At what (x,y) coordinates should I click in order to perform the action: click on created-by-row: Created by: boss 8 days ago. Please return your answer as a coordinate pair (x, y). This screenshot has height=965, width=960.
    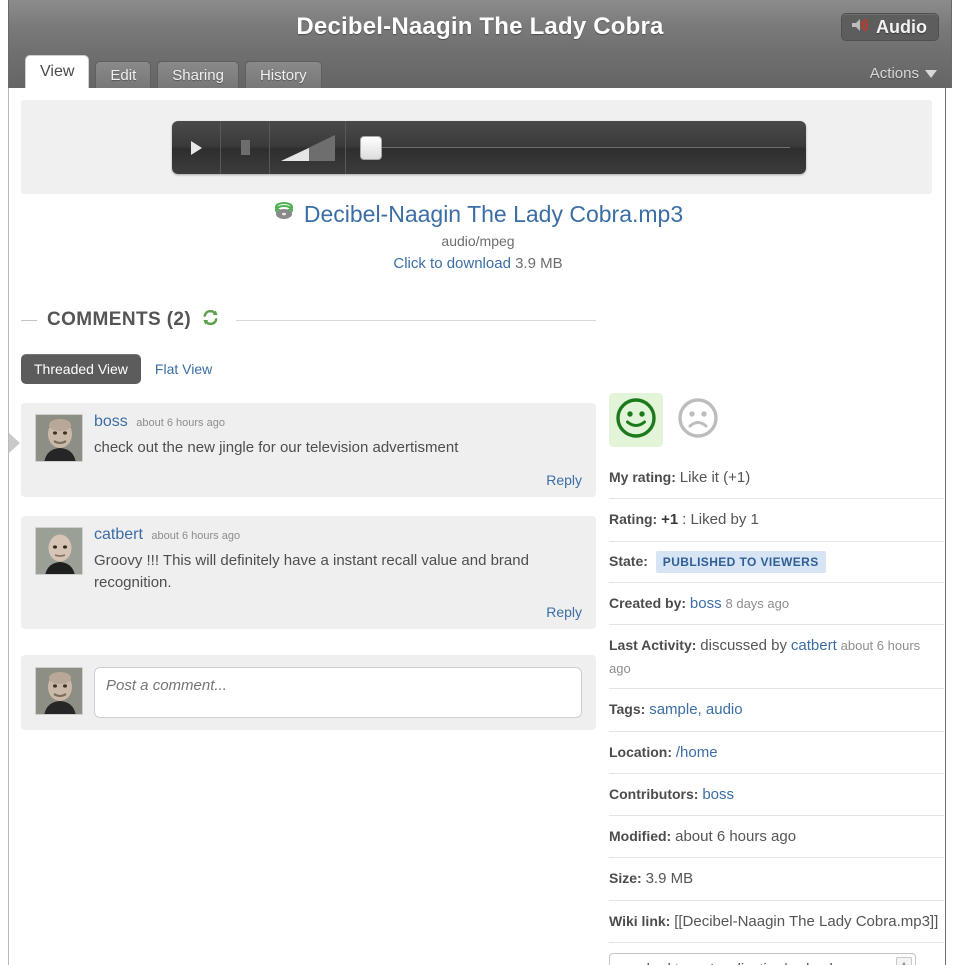
    Looking at the image, I should click on (776, 604).